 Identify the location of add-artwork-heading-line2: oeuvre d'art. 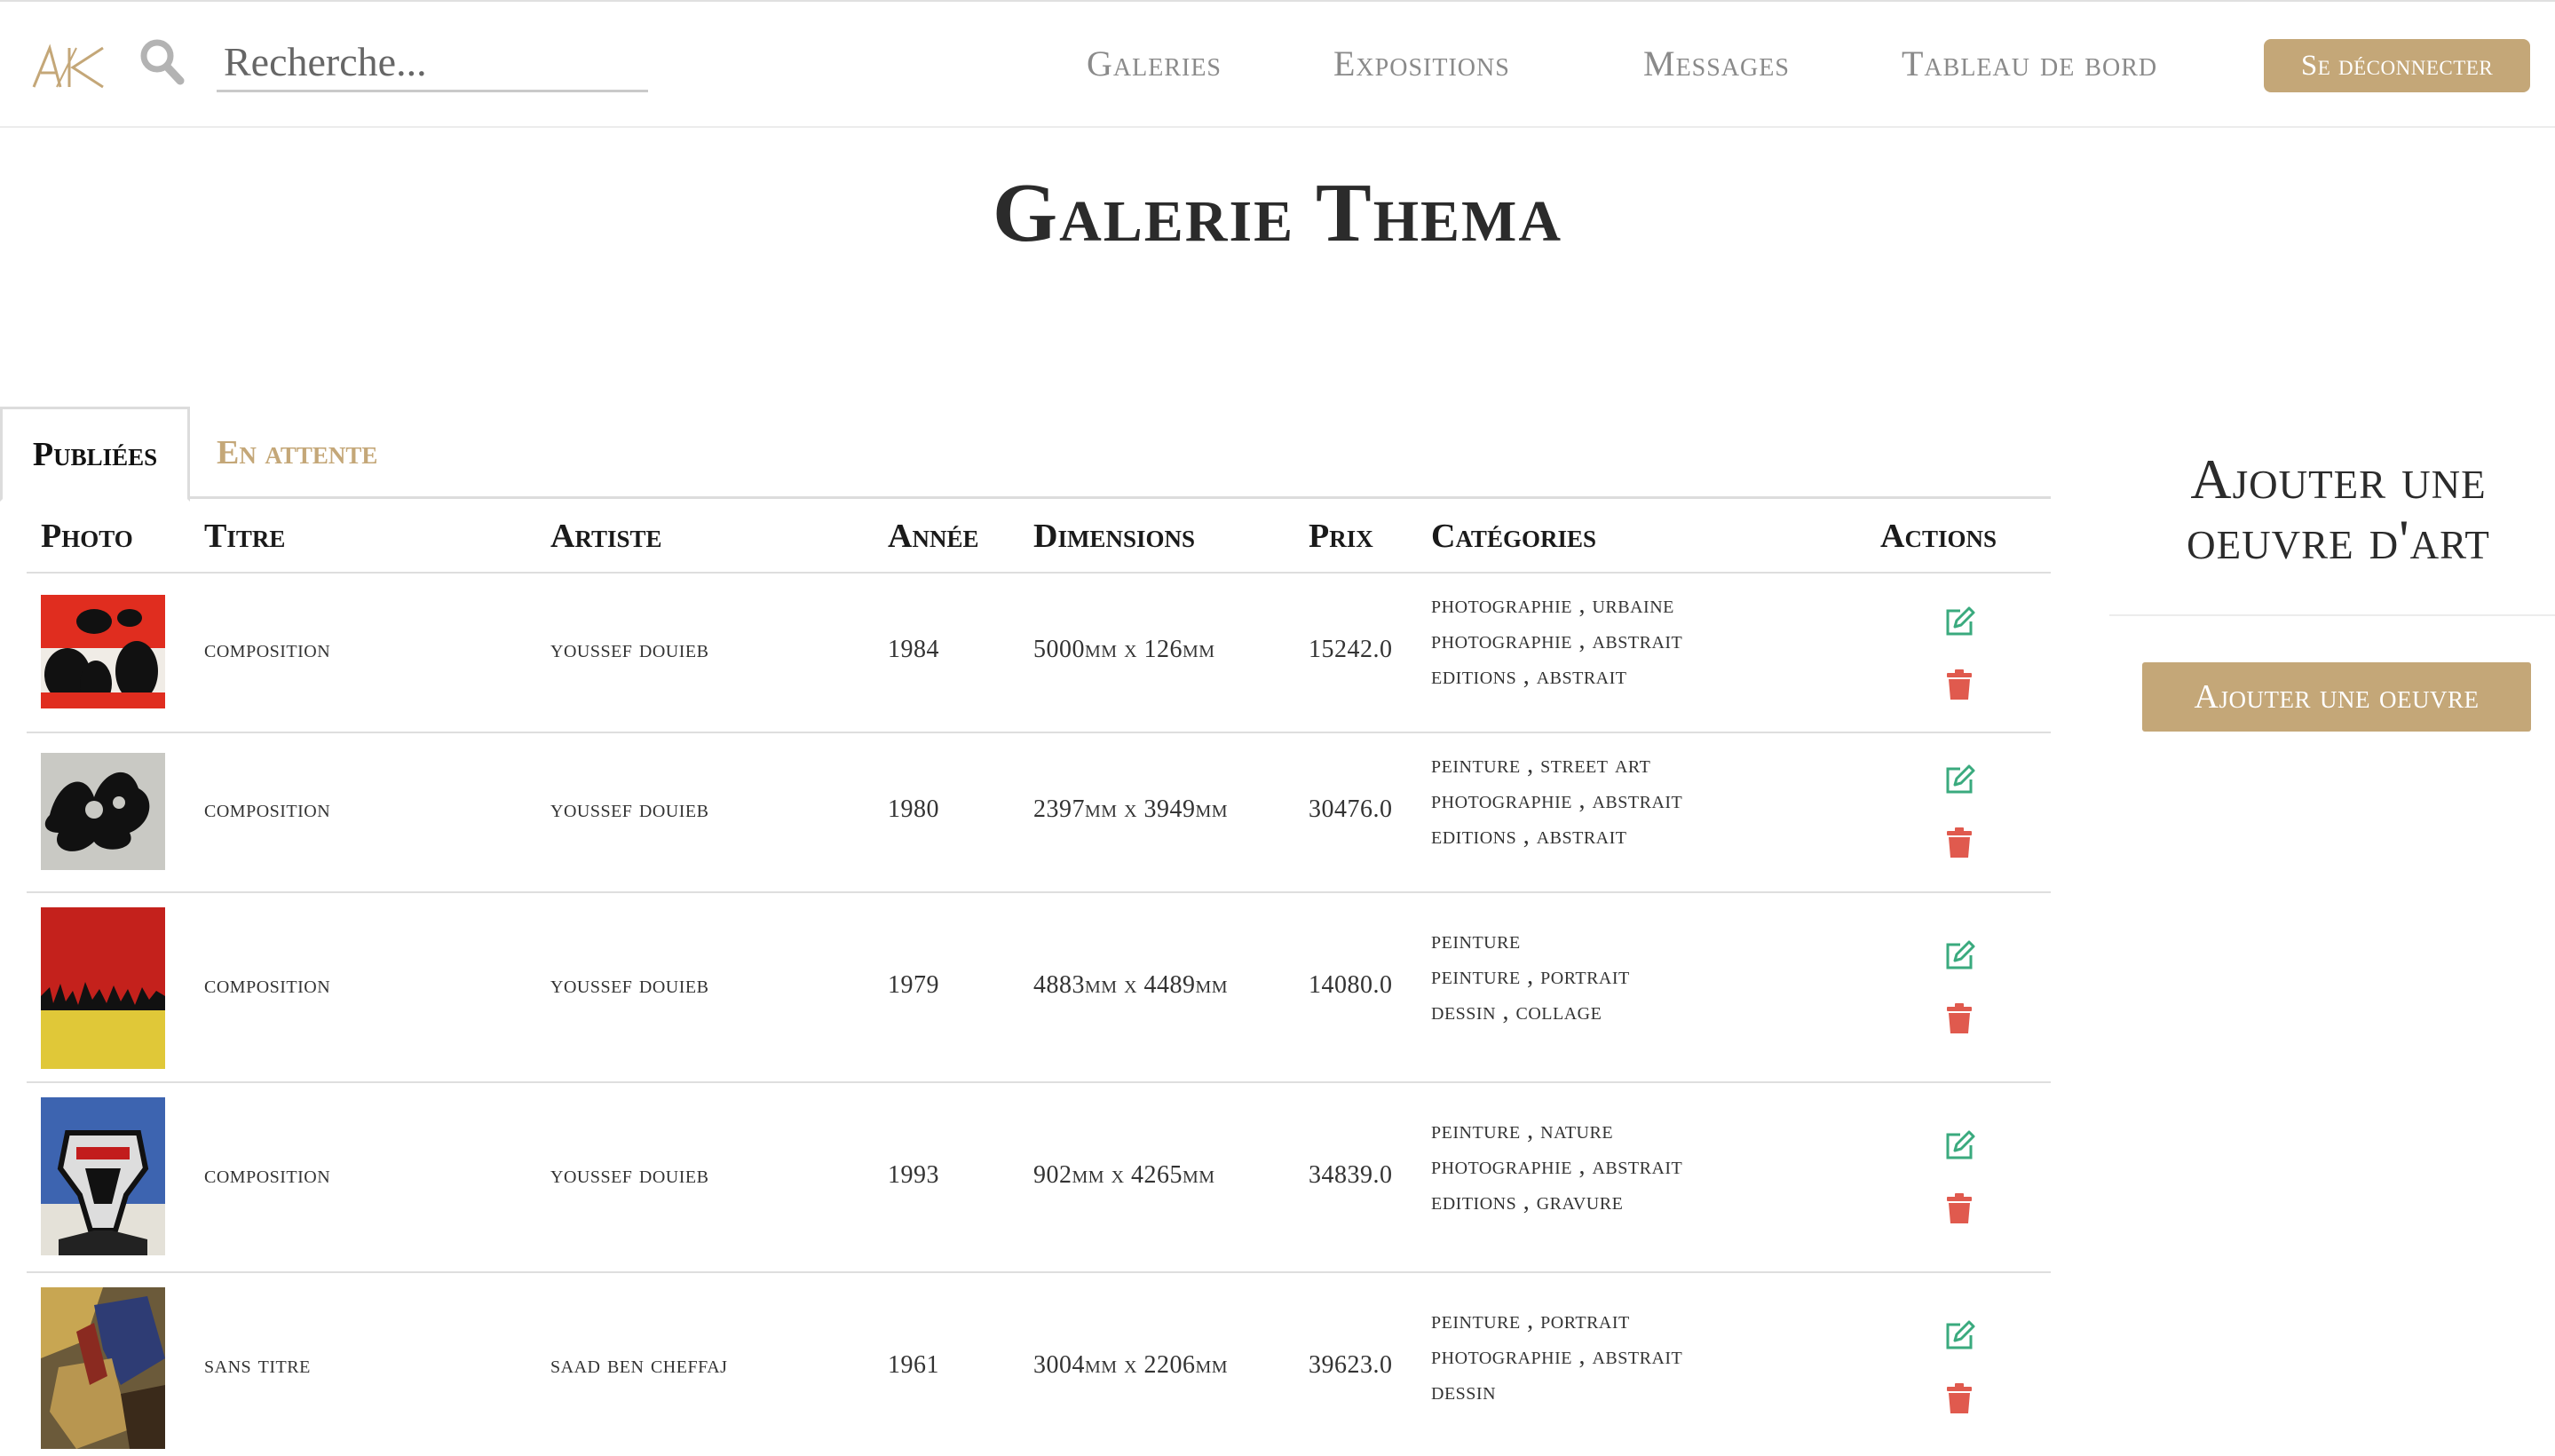
(2338, 539).